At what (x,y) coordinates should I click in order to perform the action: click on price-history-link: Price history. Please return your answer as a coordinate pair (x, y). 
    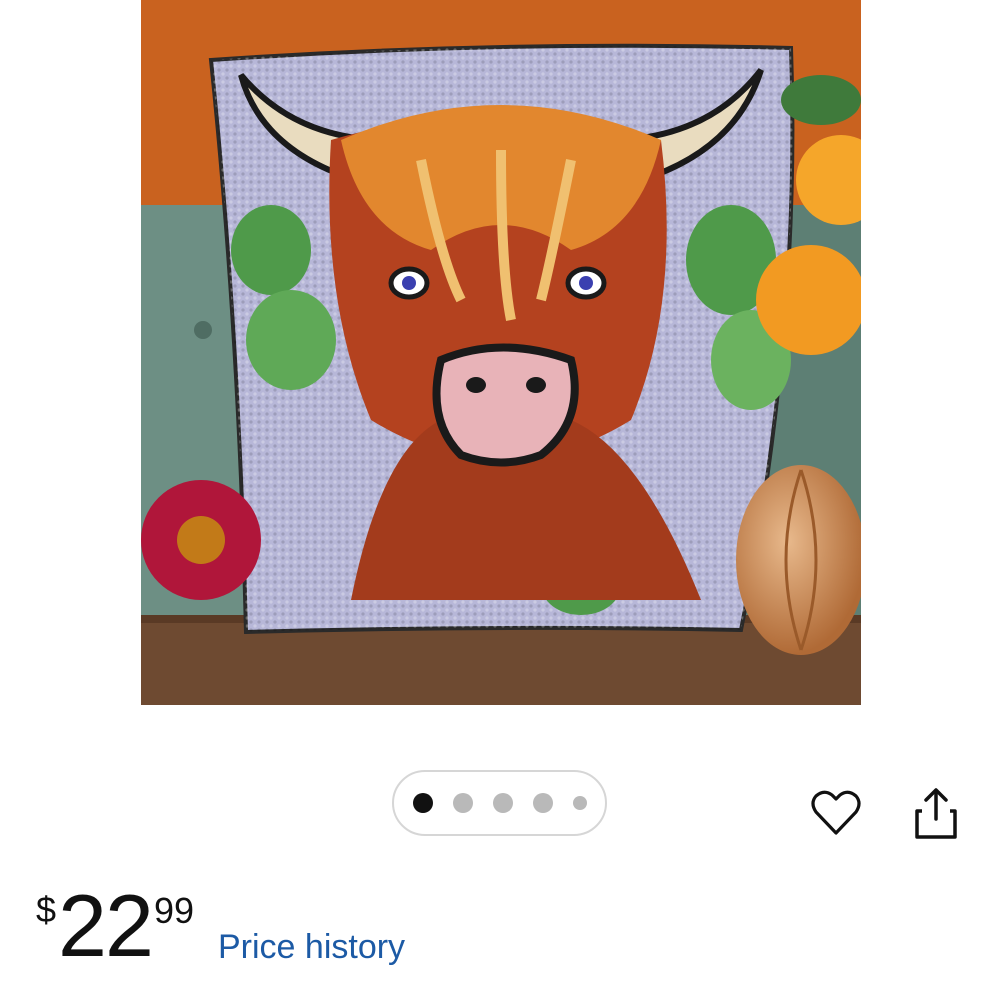
    Looking at the image, I should click on (311, 947).